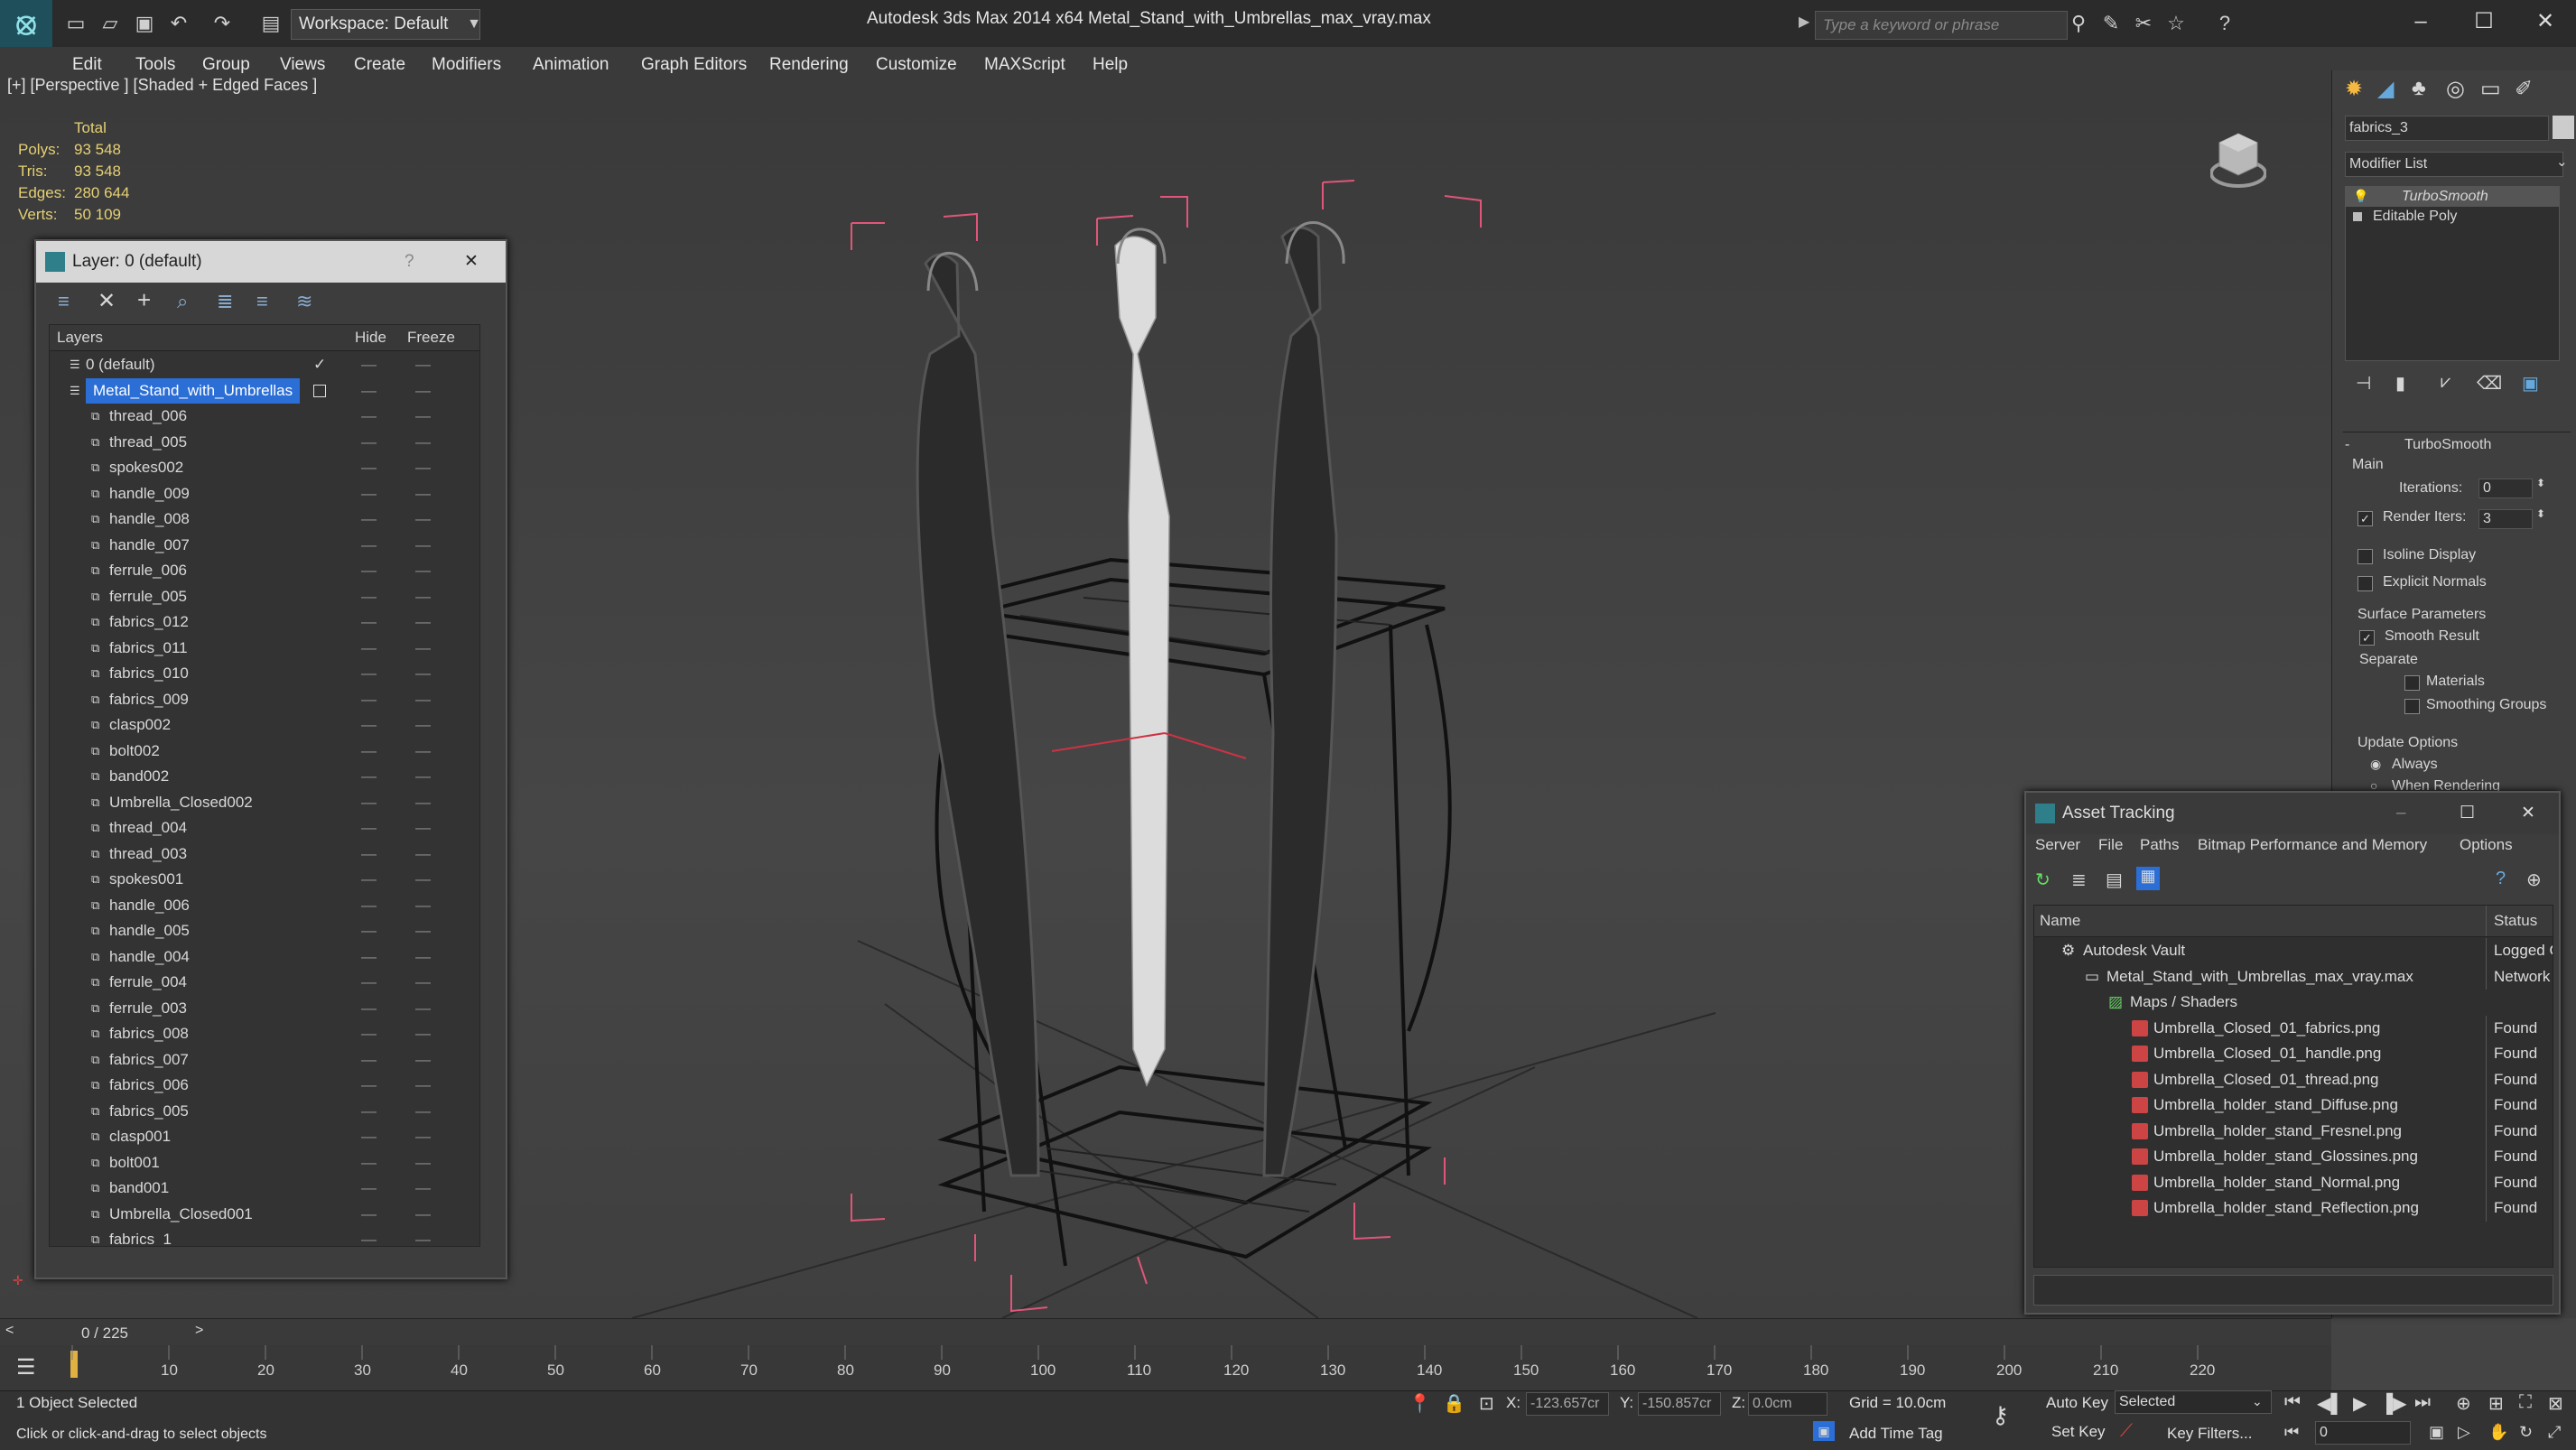 This screenshot has height=1450, width=2576. Describe the element at coordinates (182, 301) in the screenshot. I see `select-objects-icon: ⌕` at that location.